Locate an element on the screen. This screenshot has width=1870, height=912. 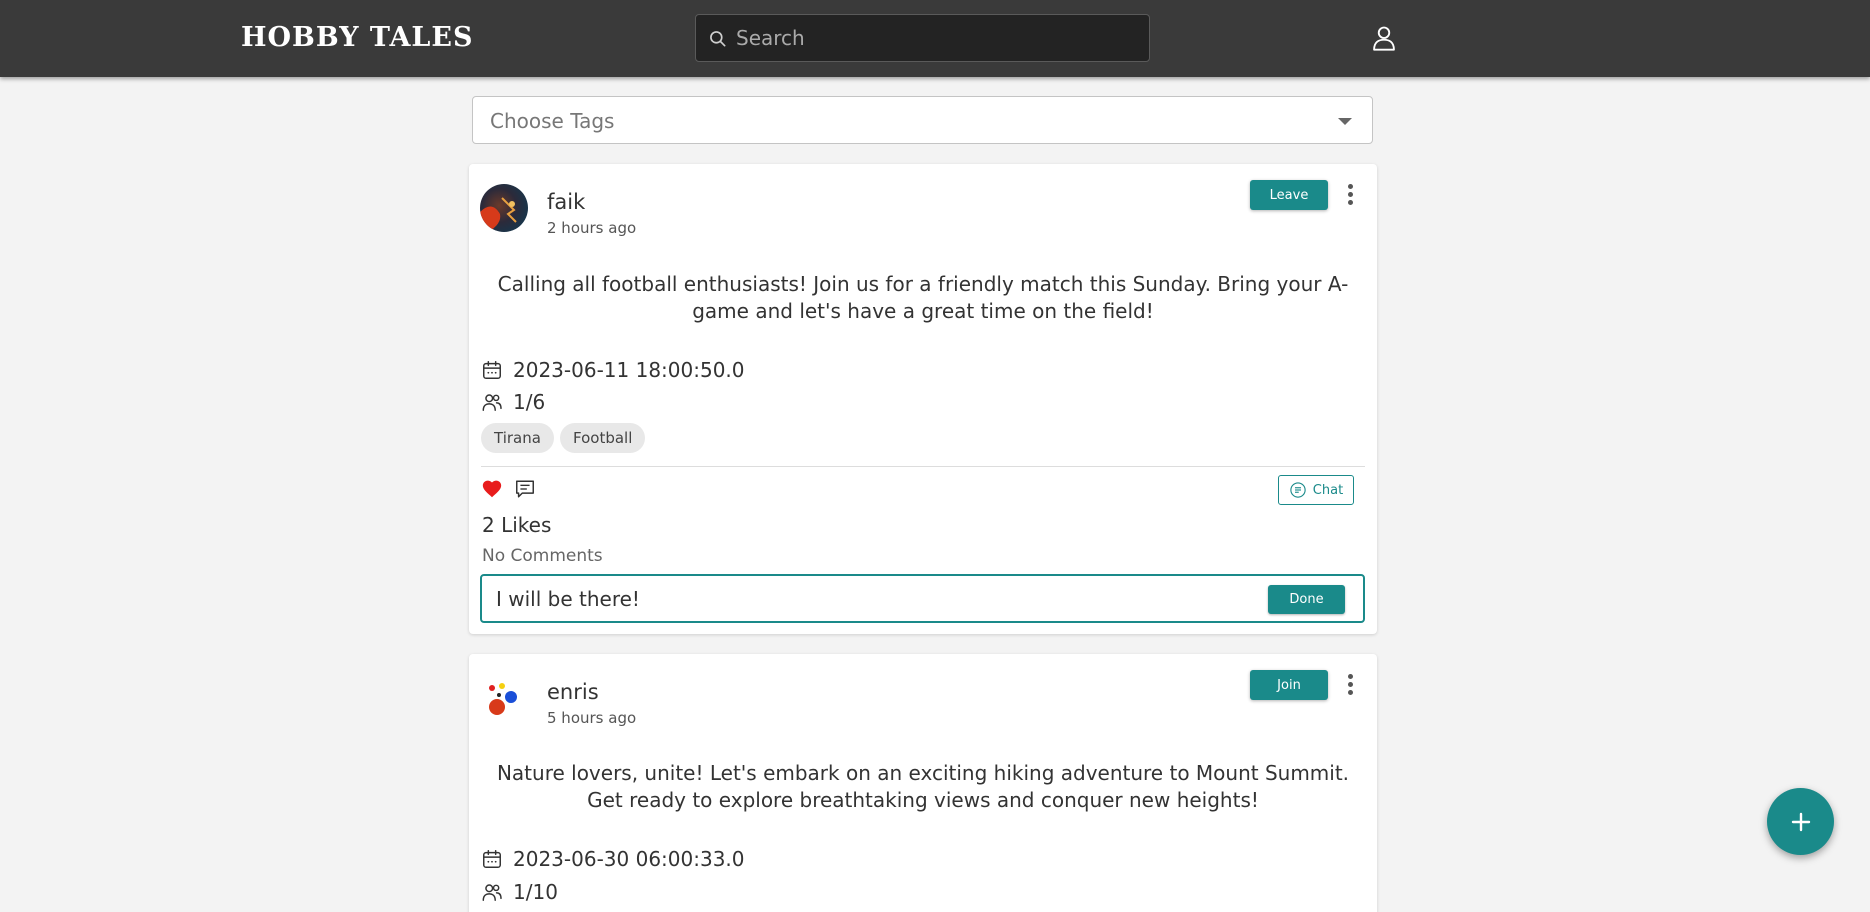
post-time: 2 hours ago is located at coordinates (592, 228).